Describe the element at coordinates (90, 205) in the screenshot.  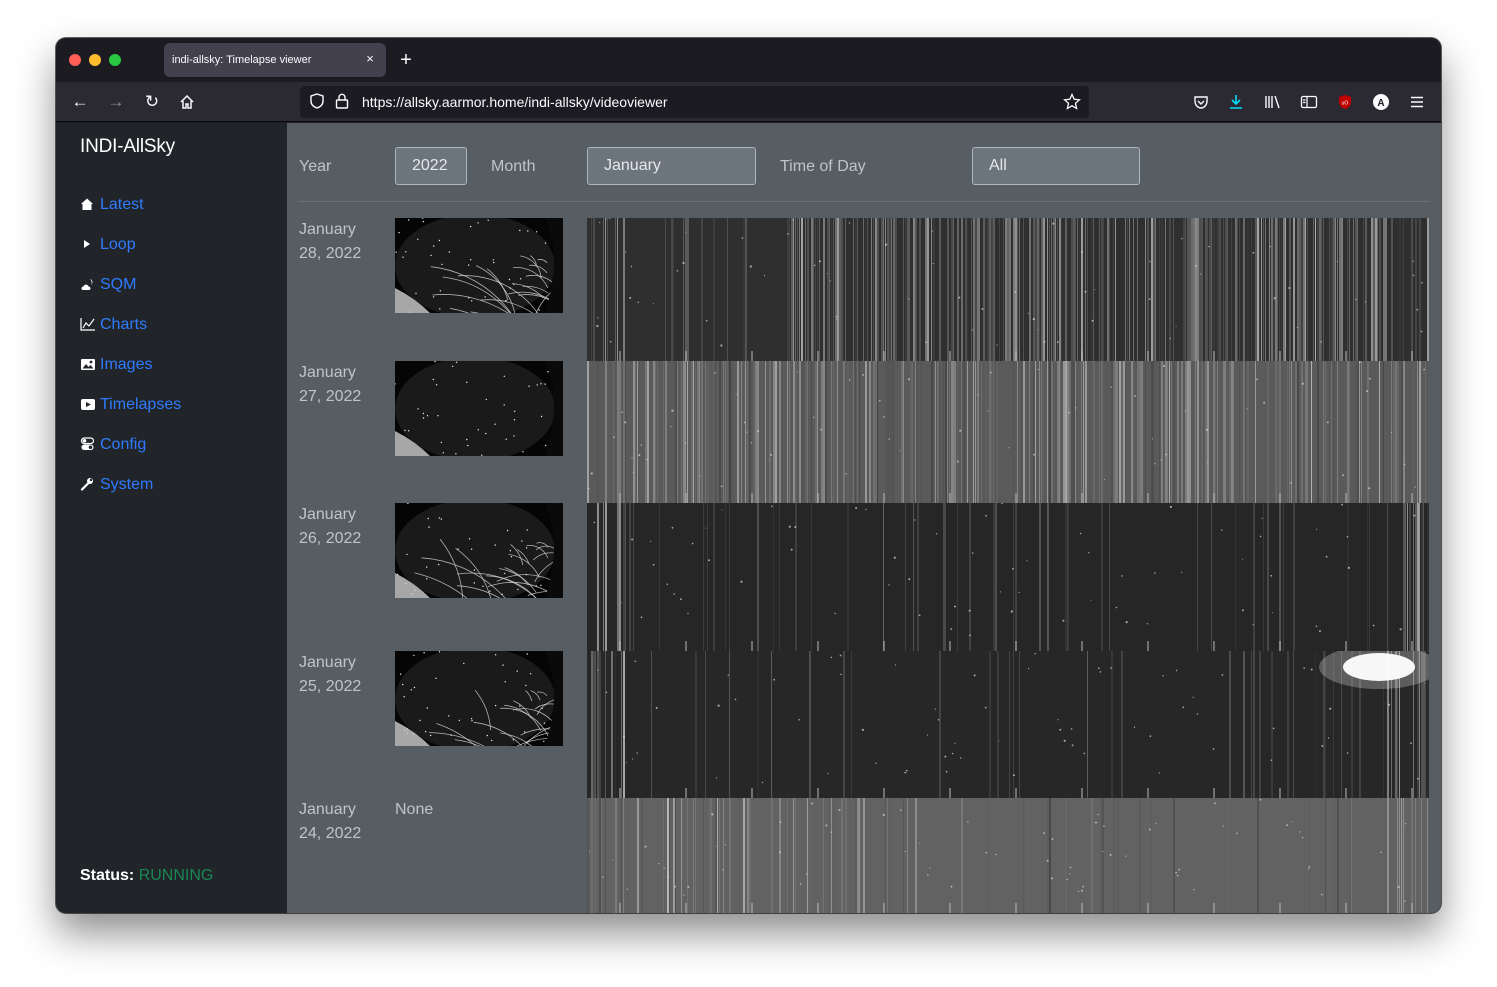
I see `house-icon` at that location.